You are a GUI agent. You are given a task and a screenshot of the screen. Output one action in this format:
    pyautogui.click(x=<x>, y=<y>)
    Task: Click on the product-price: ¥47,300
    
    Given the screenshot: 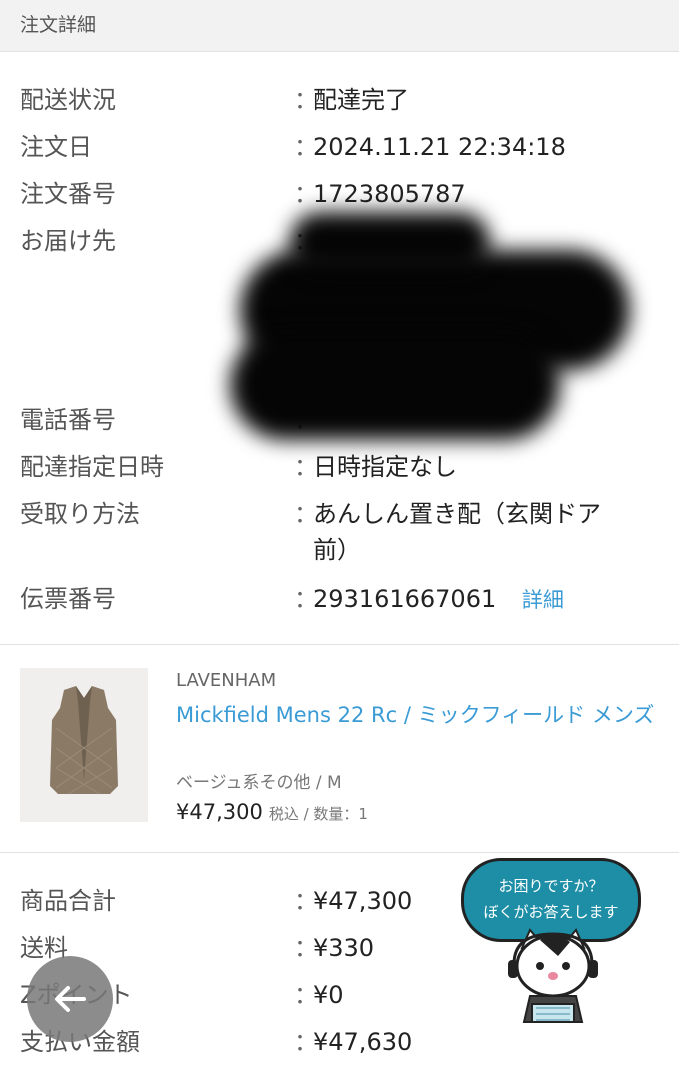 What is the action you would take?
    pyautogui.click(x=219, y=812)
    